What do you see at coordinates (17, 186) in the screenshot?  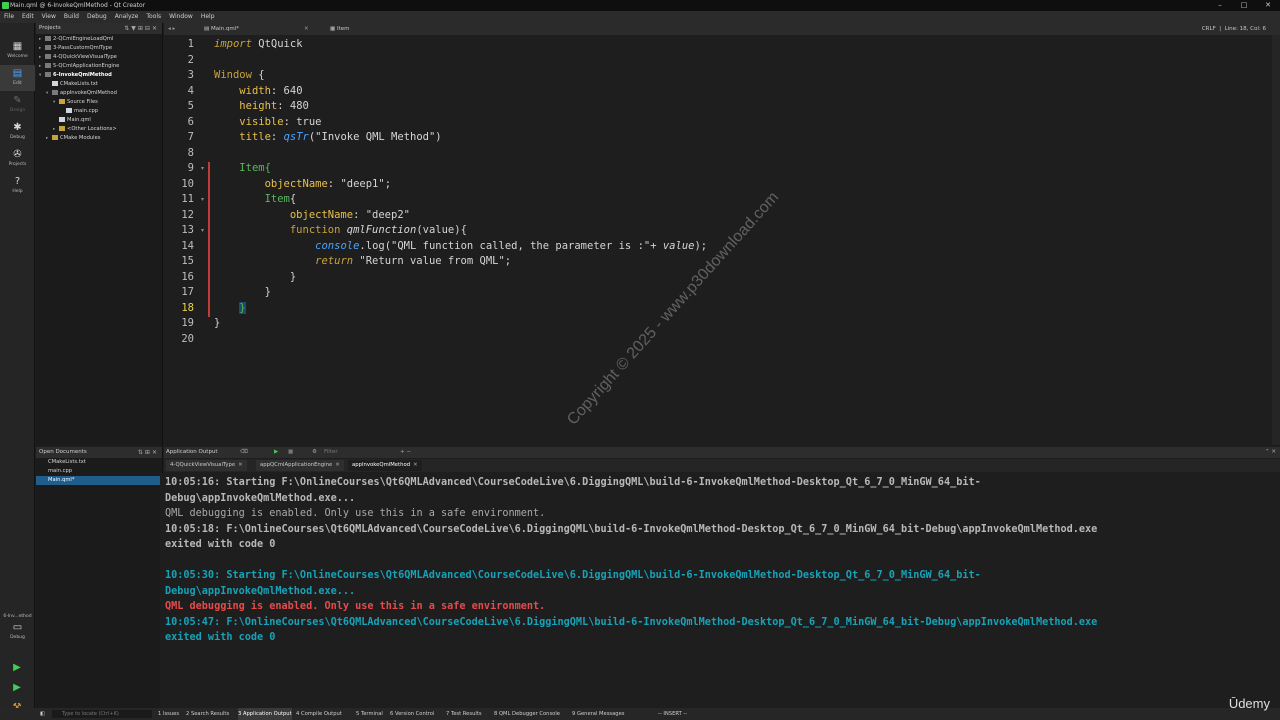 I see `mode-help: ? Help` at bounding box center [17, 186].